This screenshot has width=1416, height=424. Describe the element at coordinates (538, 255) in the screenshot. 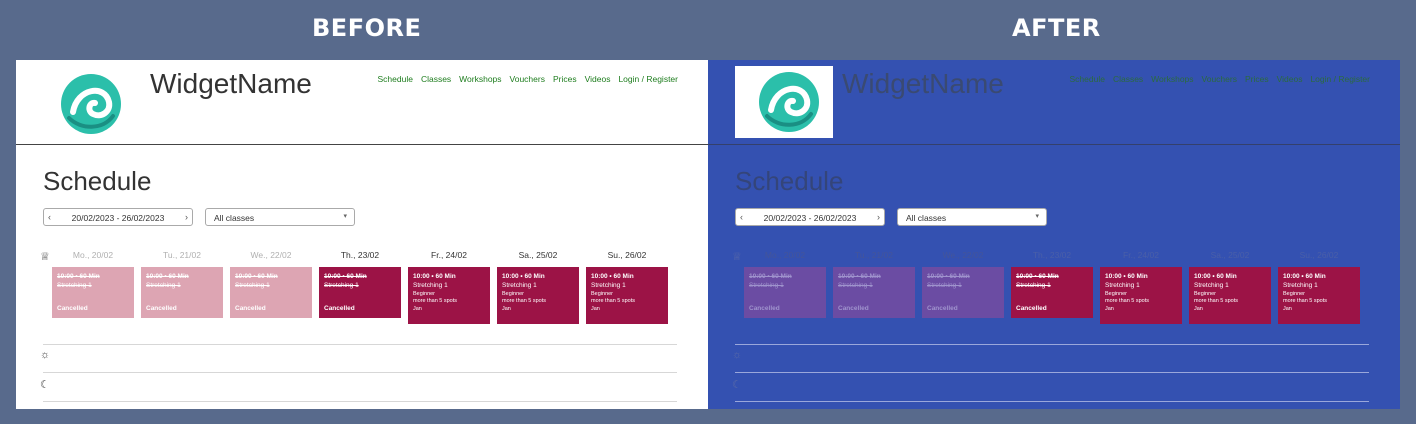

I see `day-header: Sa., 25/02` at that location.